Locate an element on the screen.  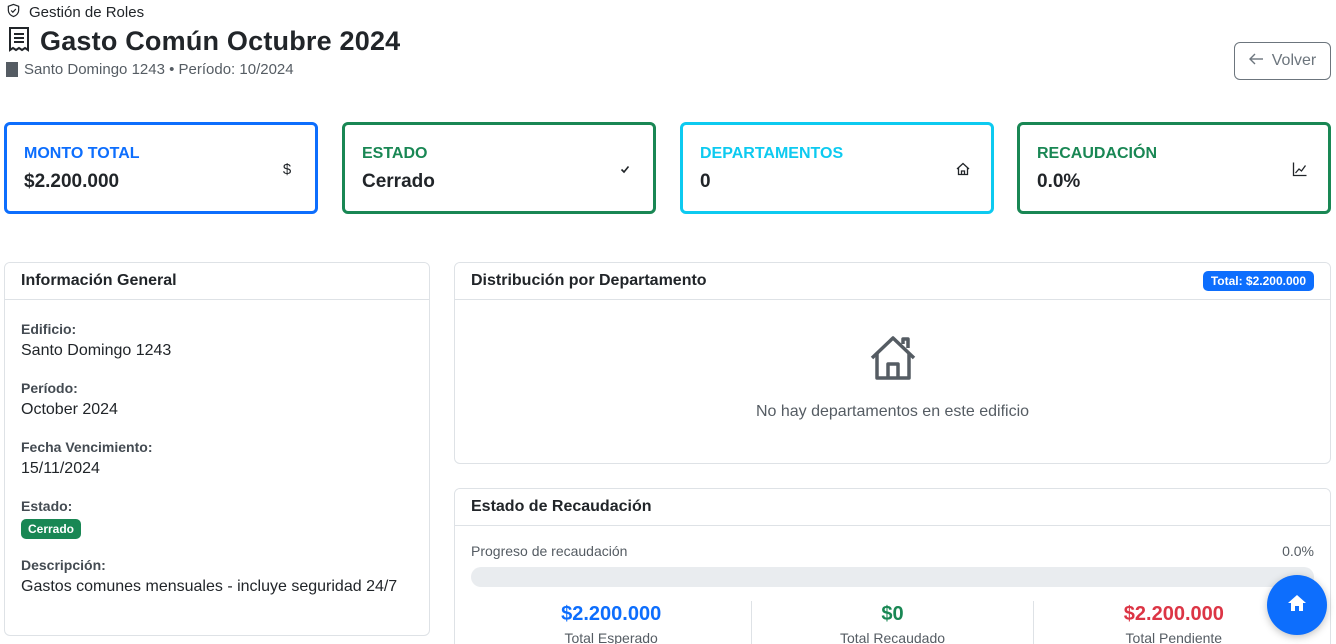
stat-value: 0.0% is located at coordinates (1059, 181).